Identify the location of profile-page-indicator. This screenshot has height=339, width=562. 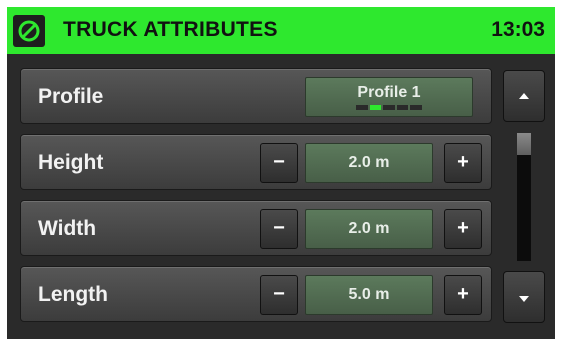
(389, 107).